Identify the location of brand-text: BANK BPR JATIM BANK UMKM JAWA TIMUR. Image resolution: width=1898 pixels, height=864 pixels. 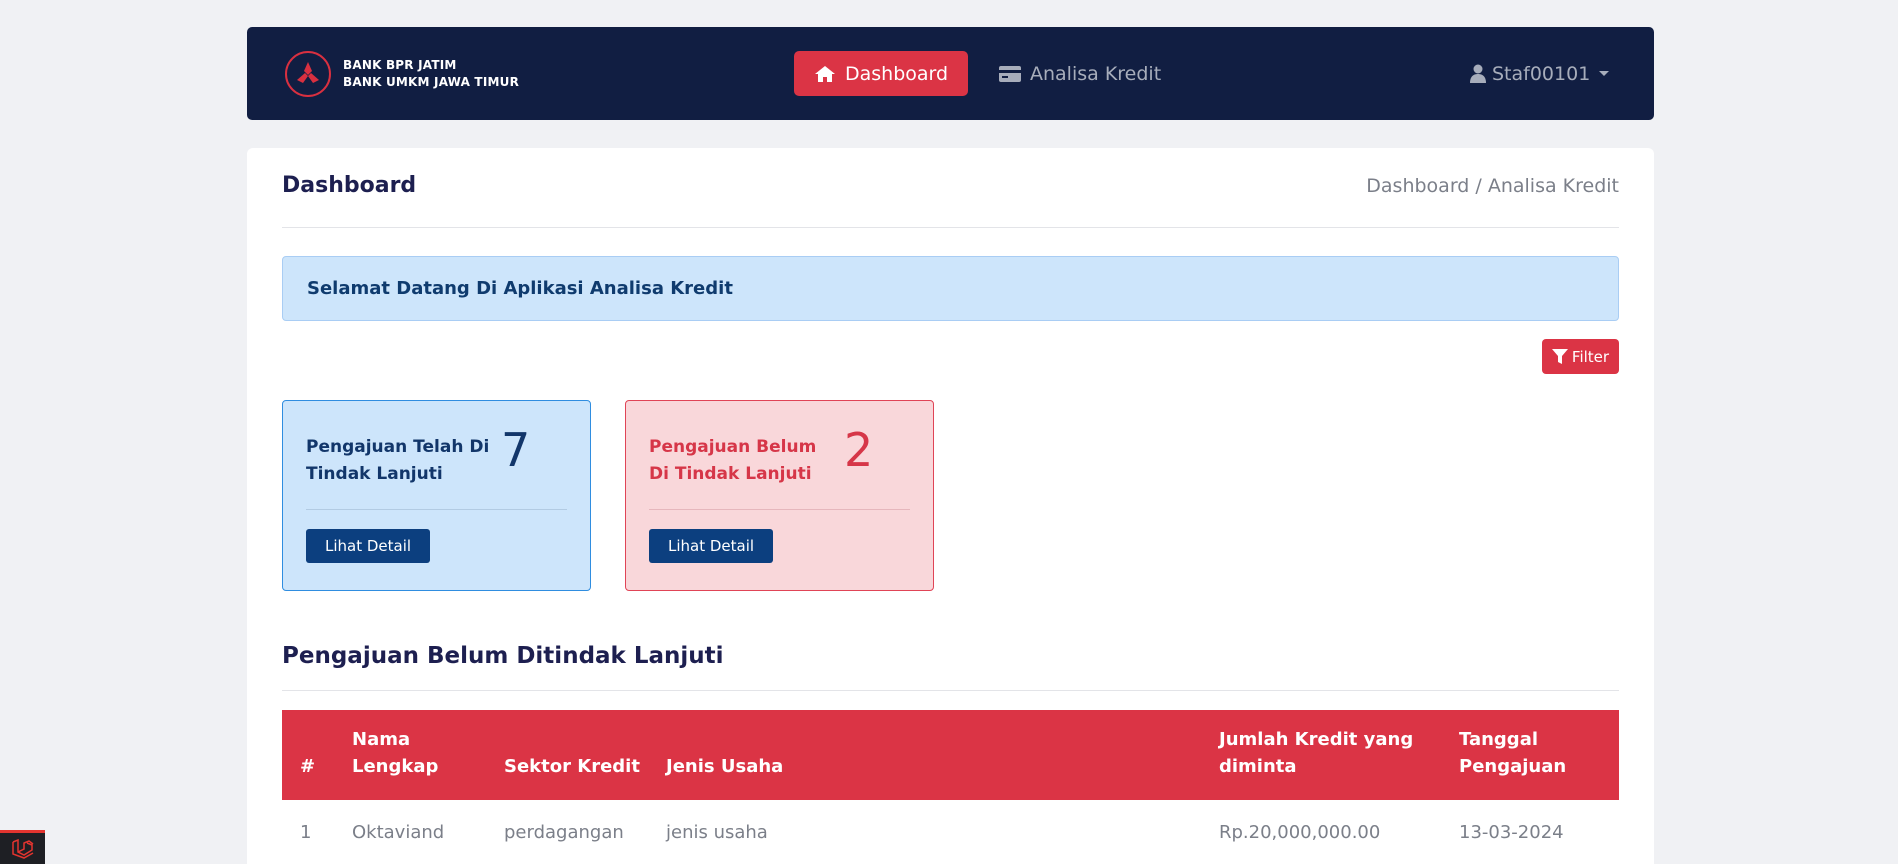
(431, 74).